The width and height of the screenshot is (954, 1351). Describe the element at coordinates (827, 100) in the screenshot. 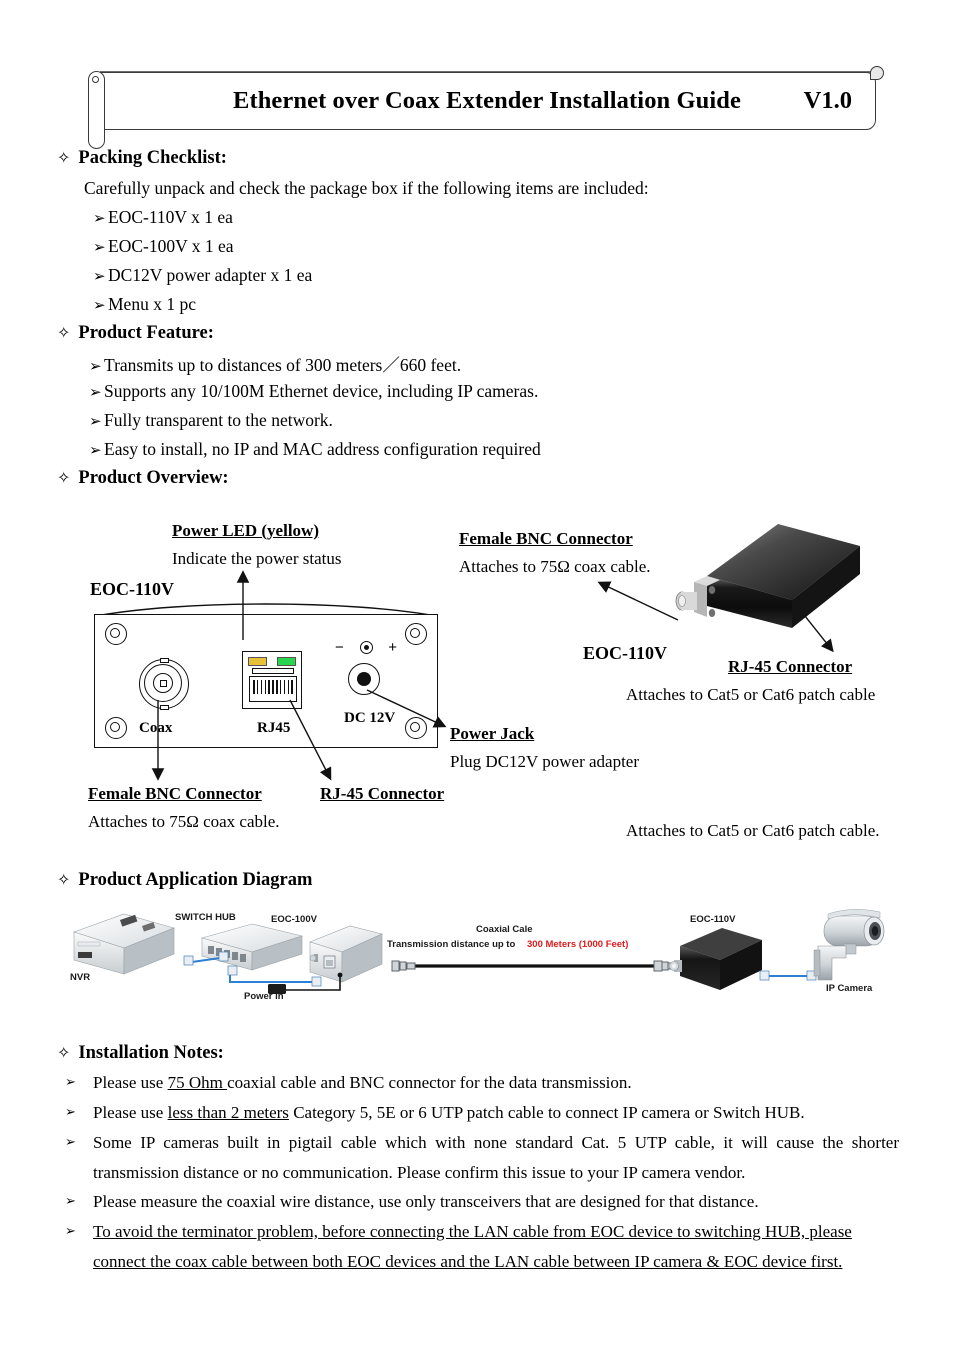

I see `version-label: V1.0` at that location.